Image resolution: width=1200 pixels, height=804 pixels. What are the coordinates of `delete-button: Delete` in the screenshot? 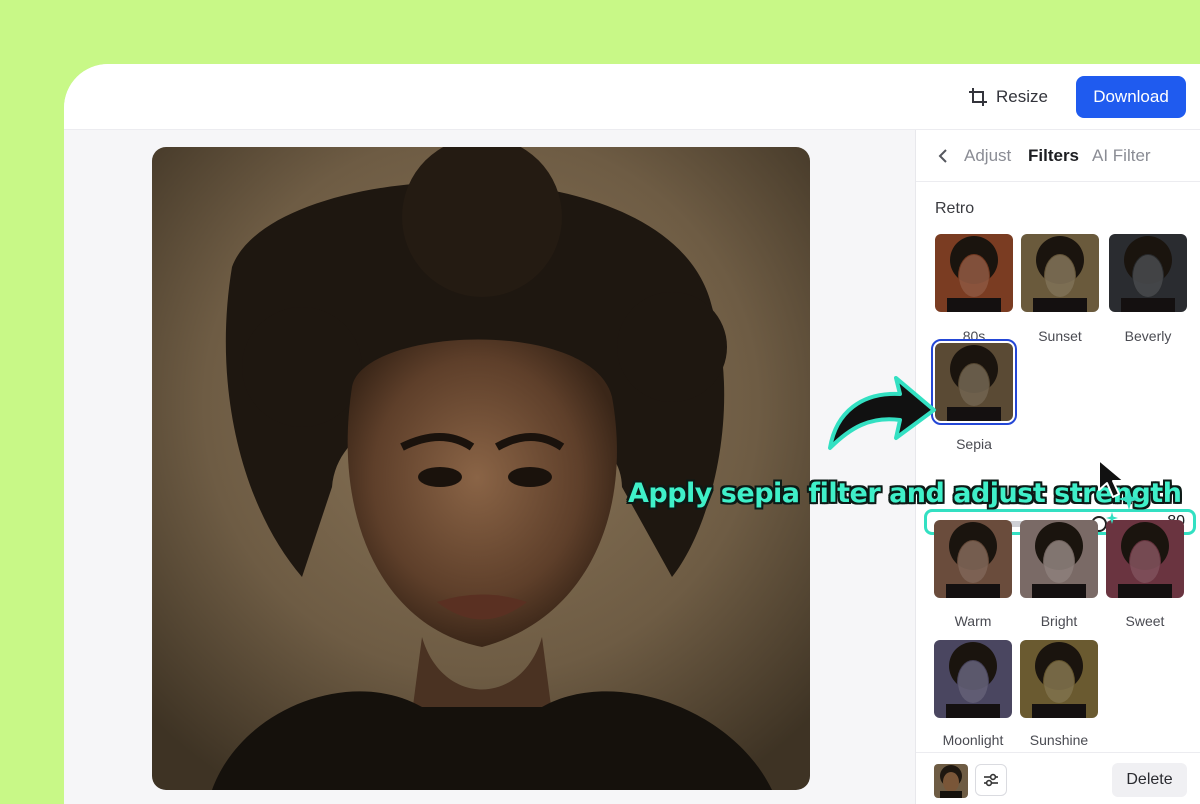 It's located at (1149, 780).